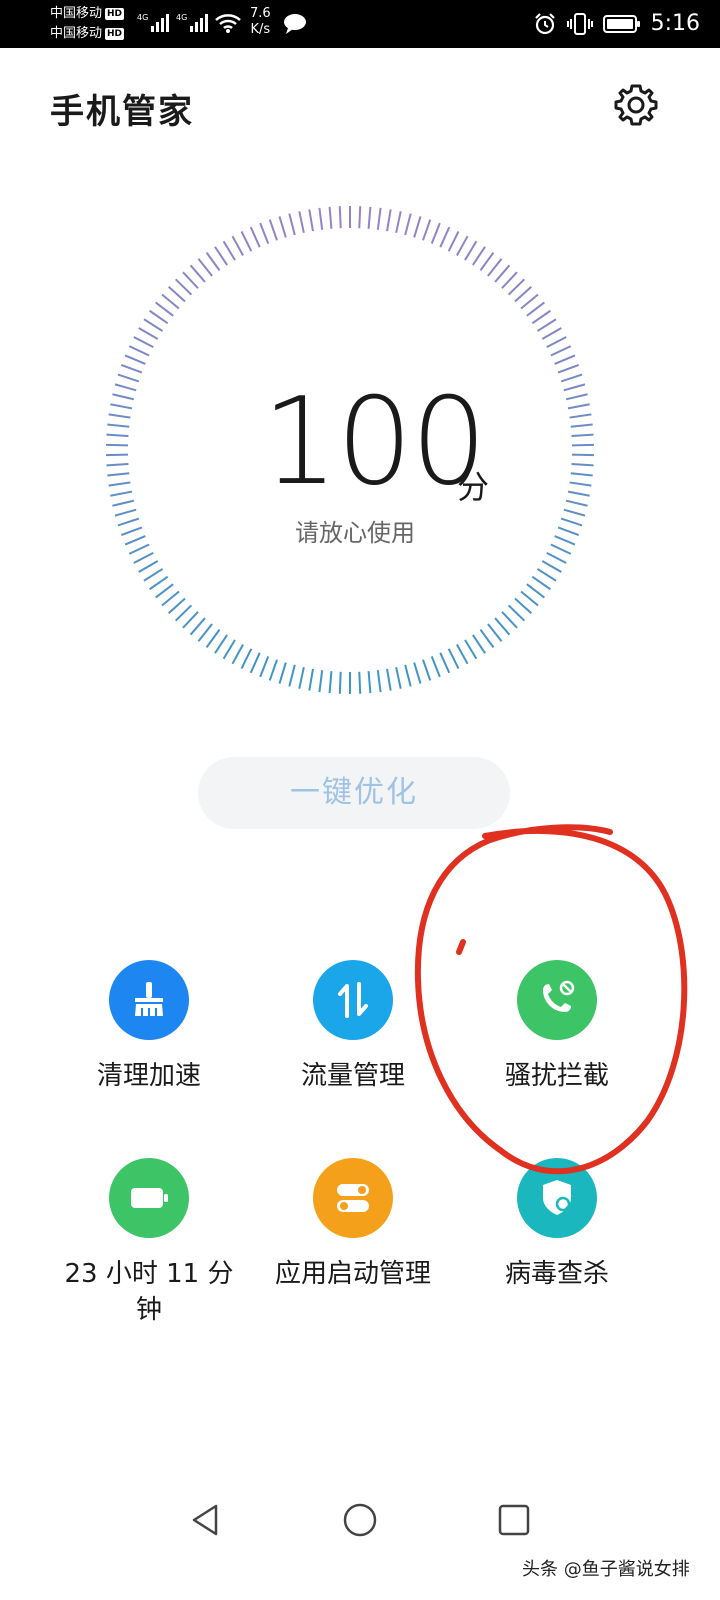 The image size is (720, 1600). What do you see at coordinates (556, 1274) in the screenshot?
I see `tool-label: 病毒查杀` at bounding box center [556, 1274].